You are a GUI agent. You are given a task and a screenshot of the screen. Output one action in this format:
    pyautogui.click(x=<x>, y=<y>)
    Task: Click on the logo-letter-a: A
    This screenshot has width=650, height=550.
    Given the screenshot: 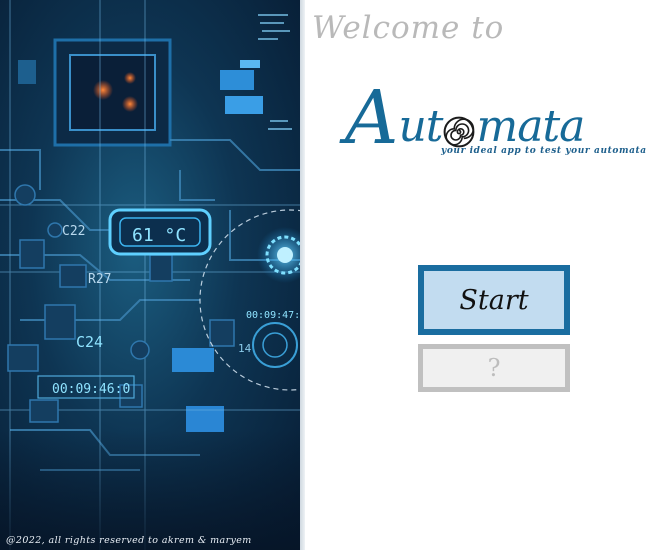 What is the action you would take?
    pyautogui.click(x=372, y=118)
    